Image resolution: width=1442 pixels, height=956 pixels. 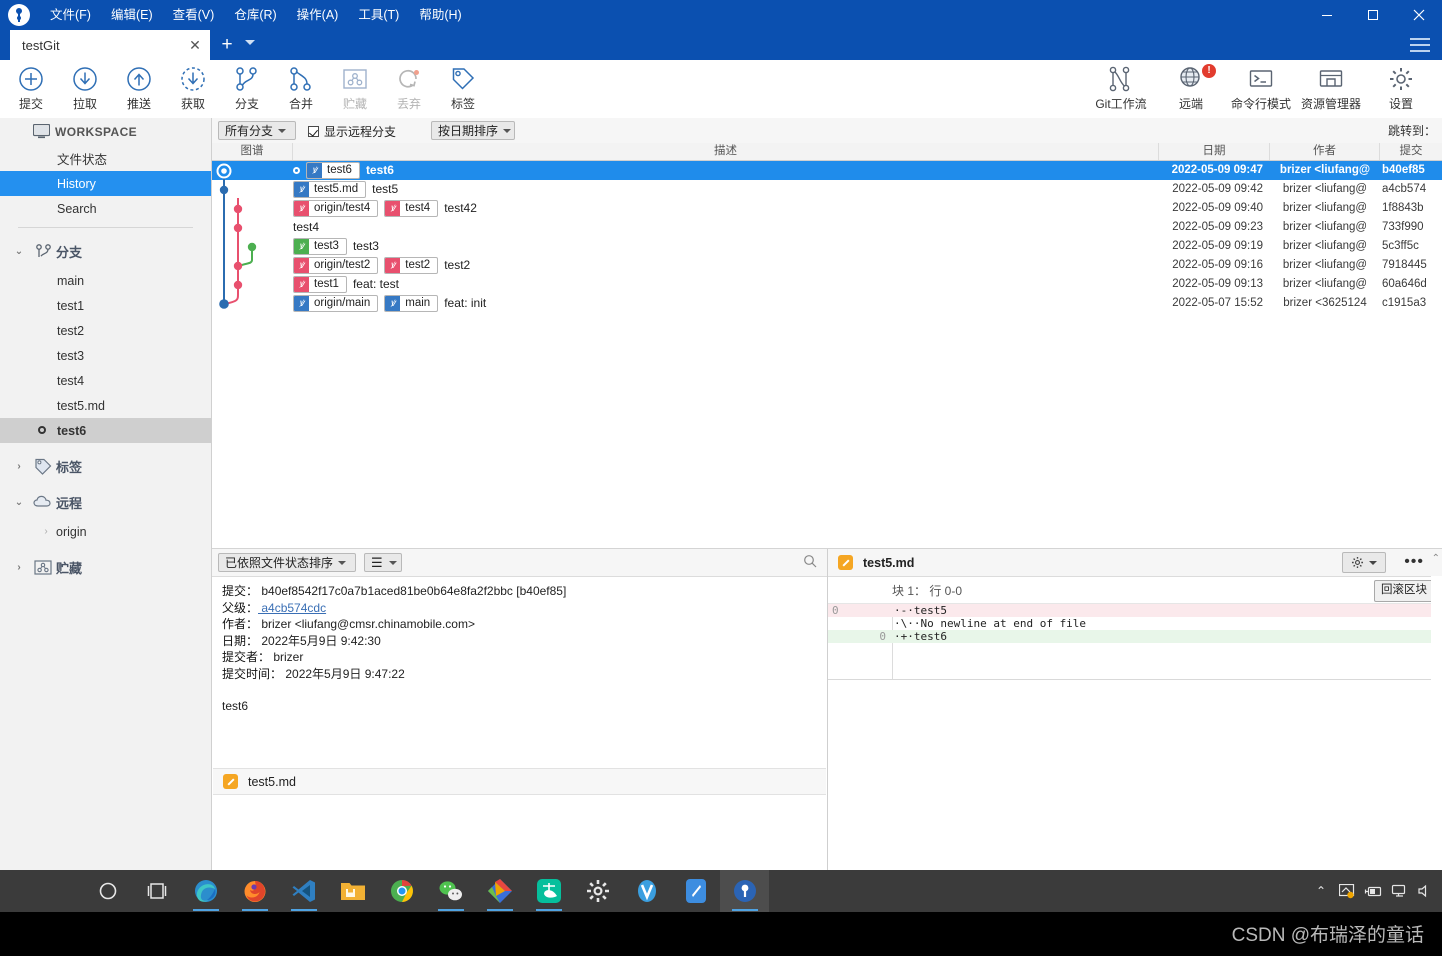 What do you see at coordinates (105, 183) in the screenshot?
I see `sidebar-item-history: History` at bounding box center [105, 183].